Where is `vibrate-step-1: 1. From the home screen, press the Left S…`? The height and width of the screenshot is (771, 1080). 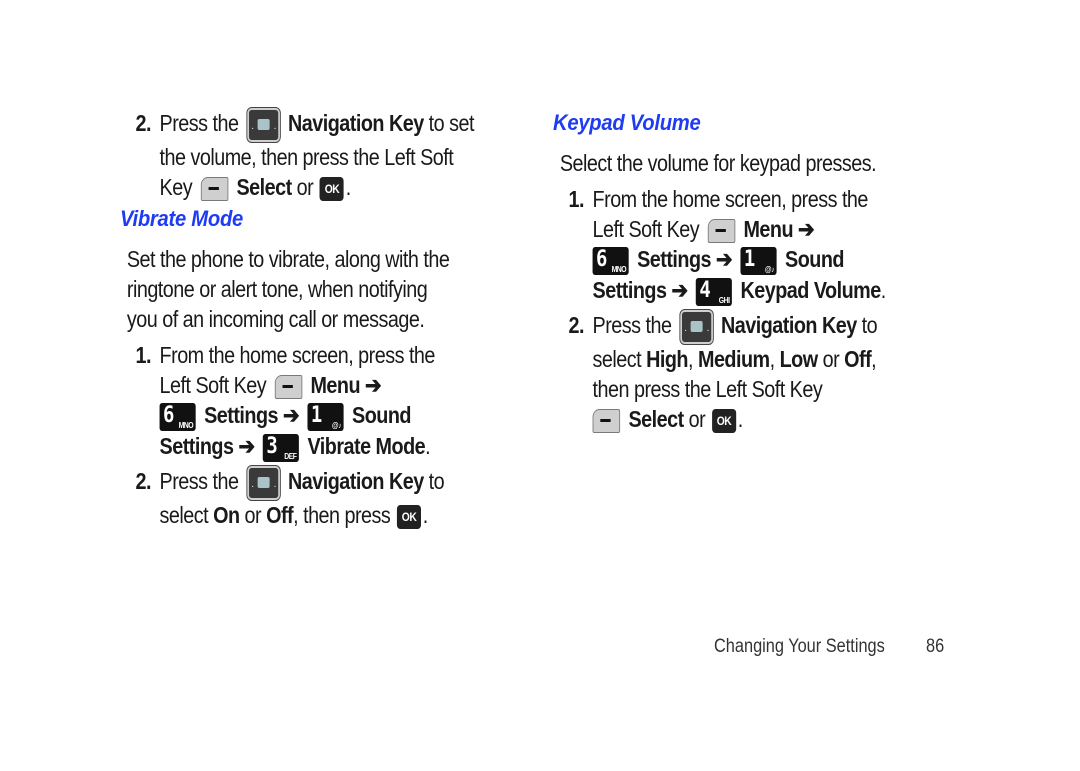
vibrate-step-1: 1. From the home screen, press the Left S… is located at coordinates (285, 402).